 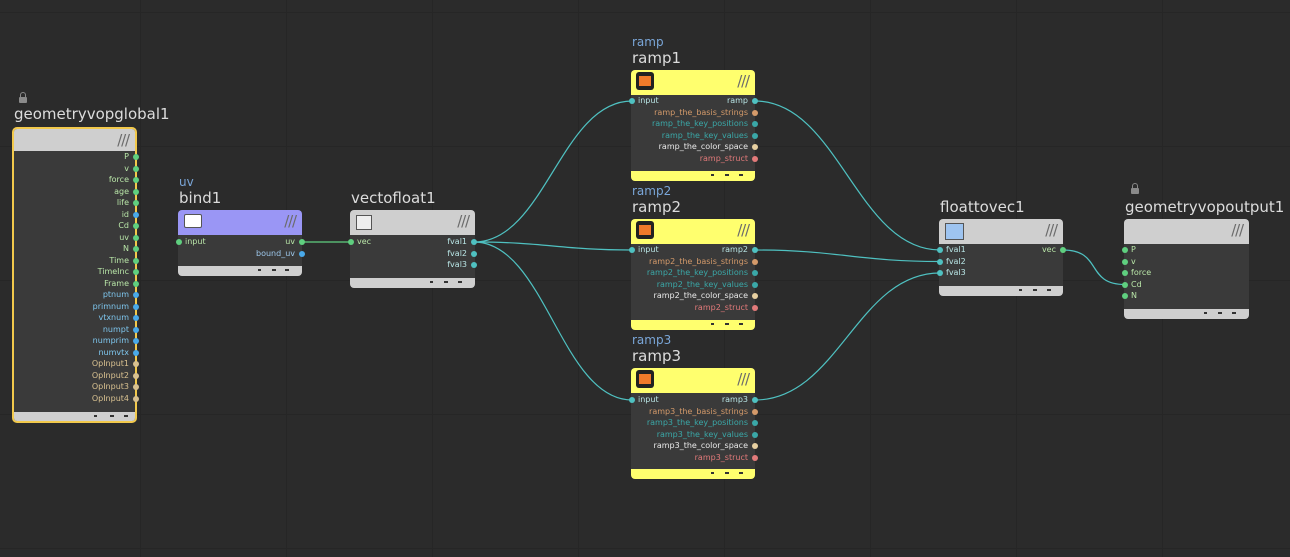 What do you see at coordinates (656, 207) in the screenshot?
I see `node-name-ramp2: ramp2` at bounding box center [656, 207].